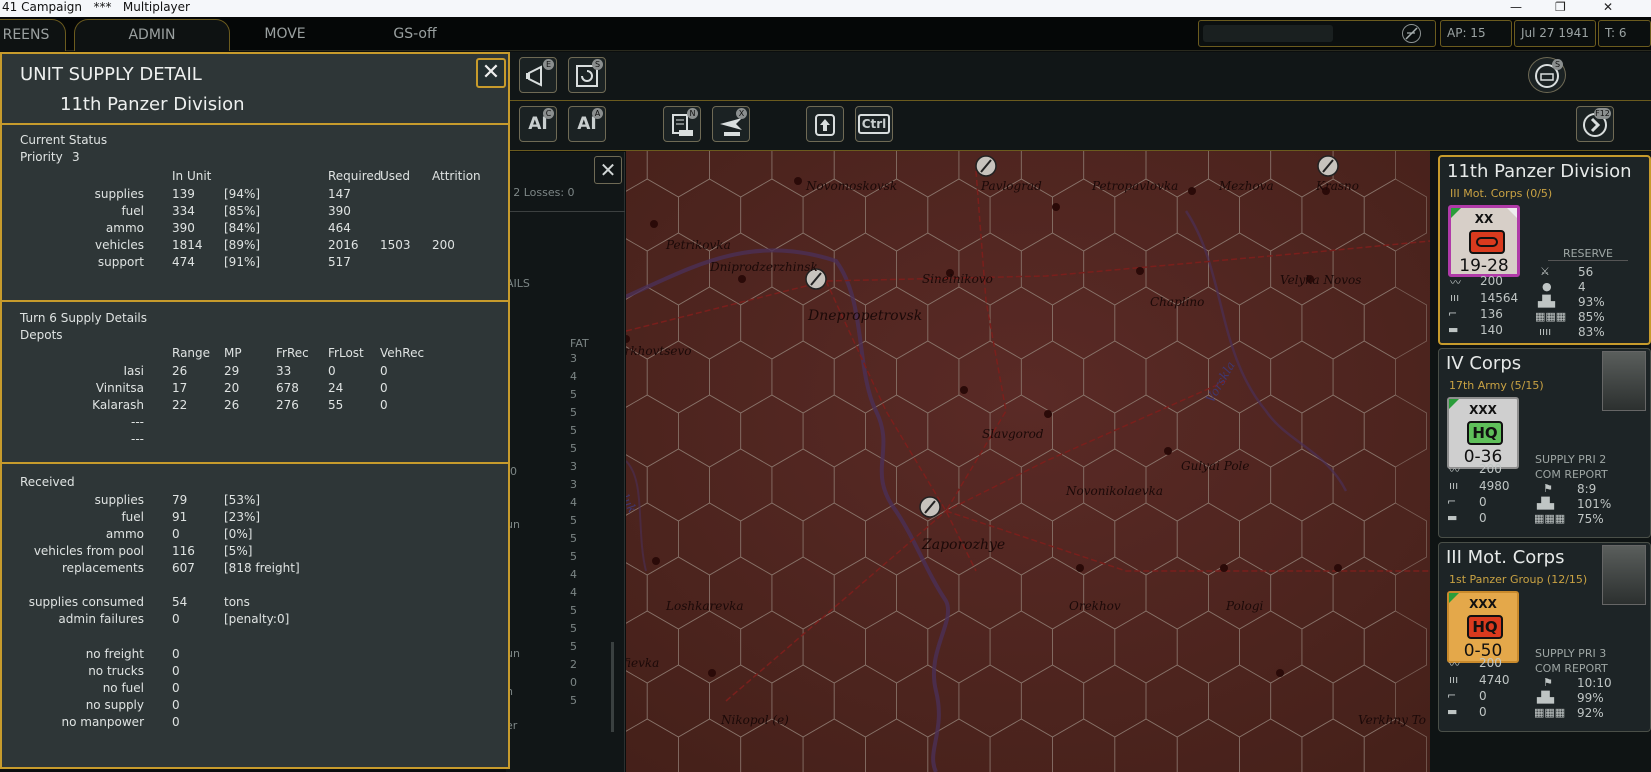  What do you see at coordinates (1590, 698) in the screenshot?
I see `stat: 99%` at bounding box center [1590, 698].